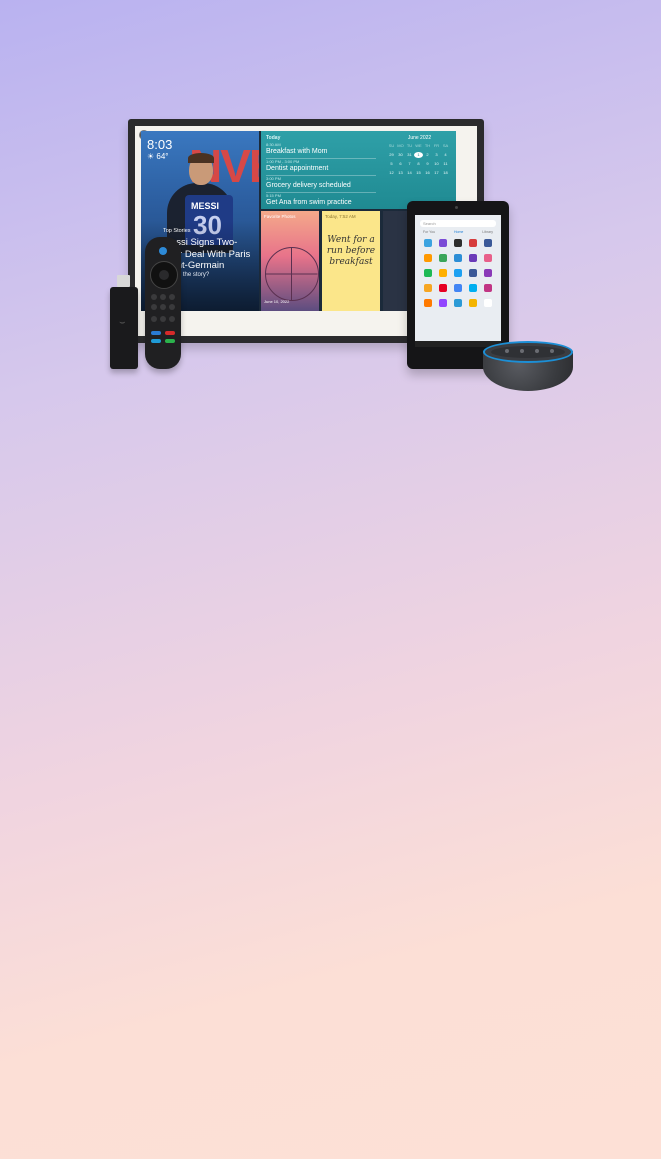 This screenshot has width=661, height=1159. Describe the element at coordinates (172, 319) in the screenshot. I see `guide-button-icon` at that location.